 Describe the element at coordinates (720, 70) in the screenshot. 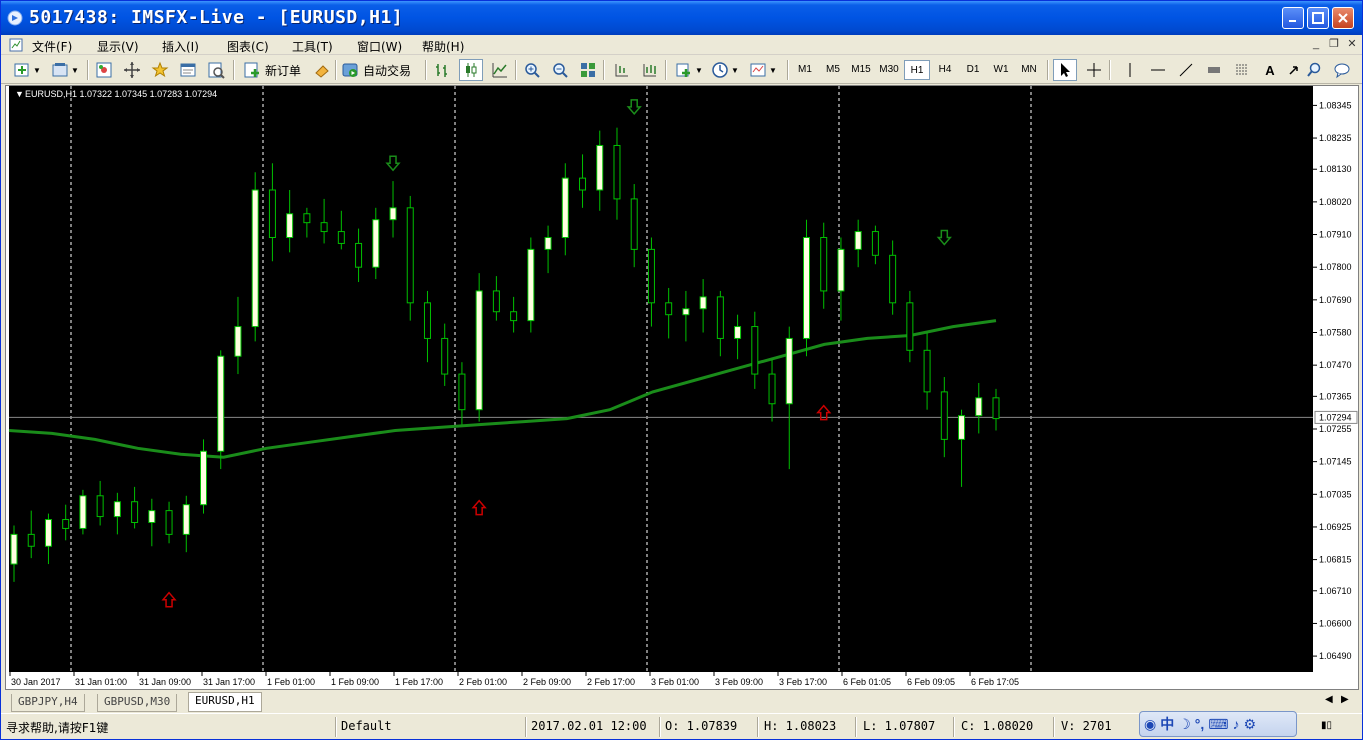

I see `periods-icon` at that location.